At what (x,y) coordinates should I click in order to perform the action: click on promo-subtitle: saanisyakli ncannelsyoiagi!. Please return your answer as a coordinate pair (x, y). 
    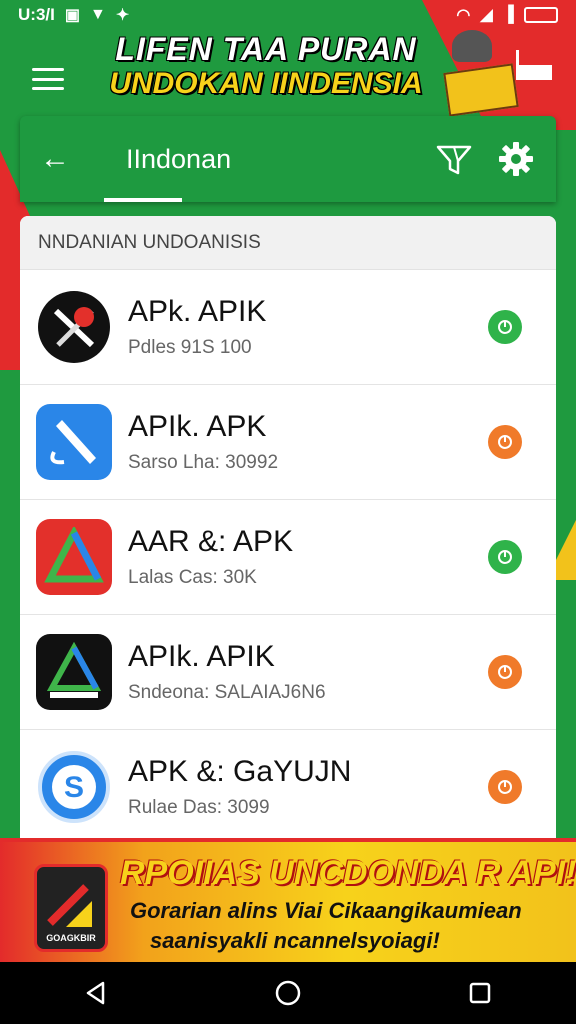
    Looking at the image, I should click on (295, 940).